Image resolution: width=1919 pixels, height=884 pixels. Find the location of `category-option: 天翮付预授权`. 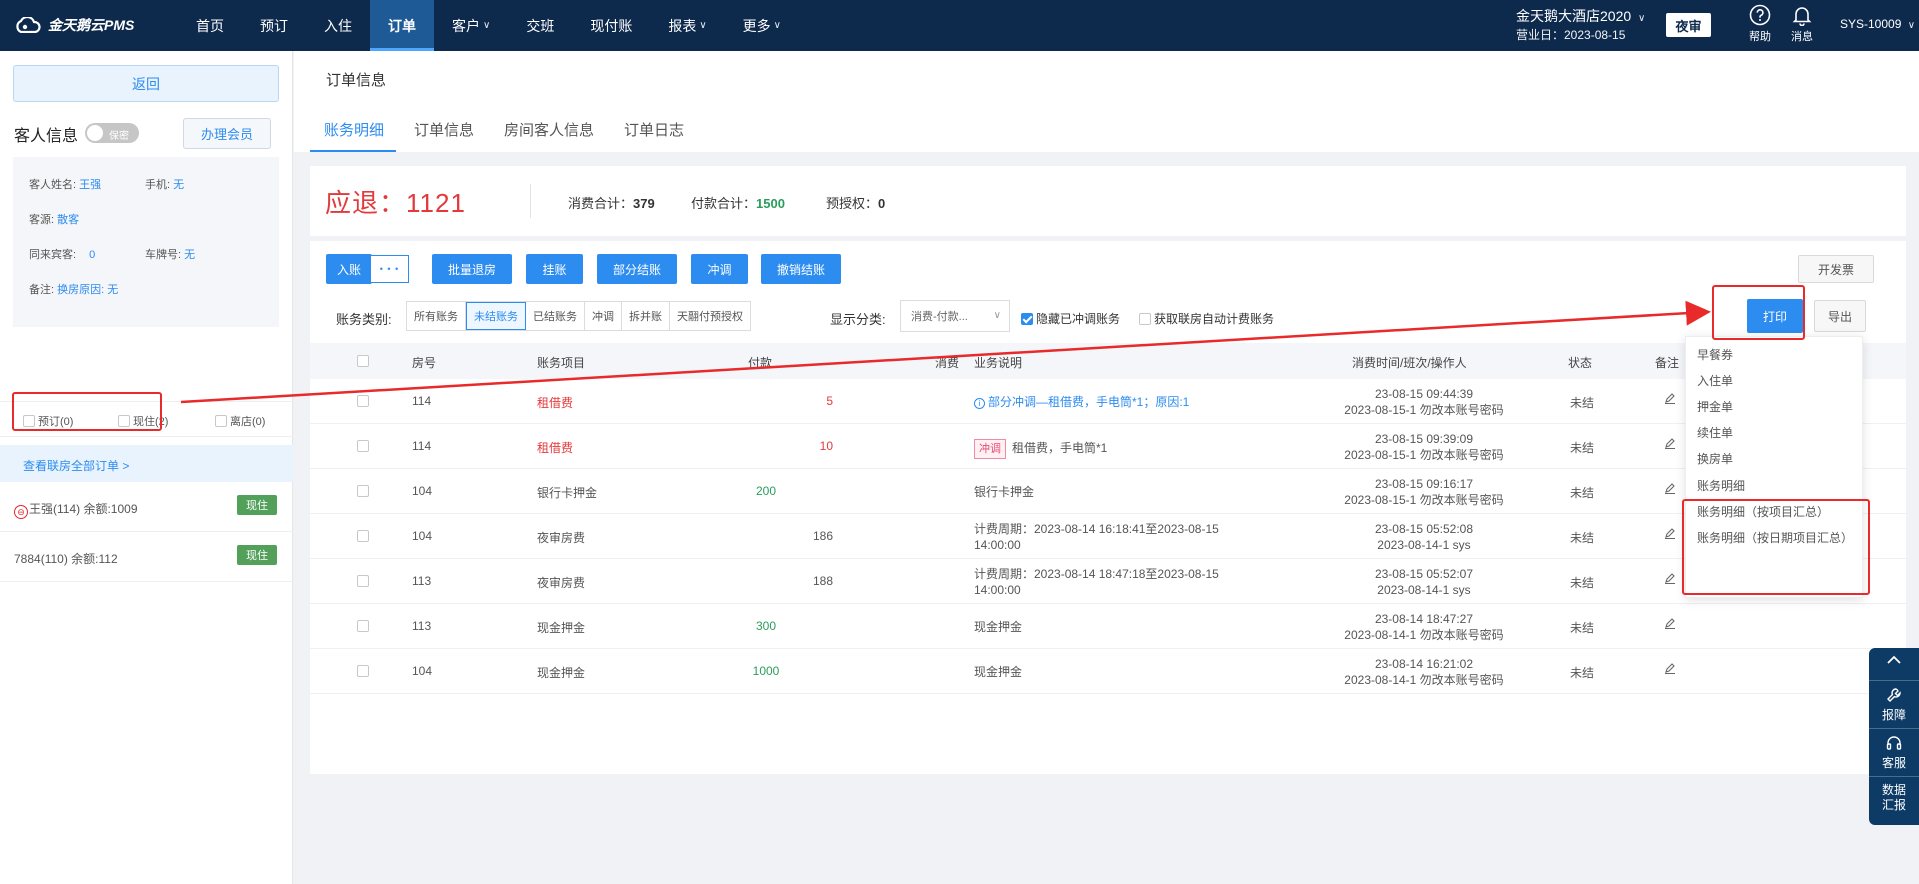

category-option: 天翮付预授权 is located at coordinates (710, 316).